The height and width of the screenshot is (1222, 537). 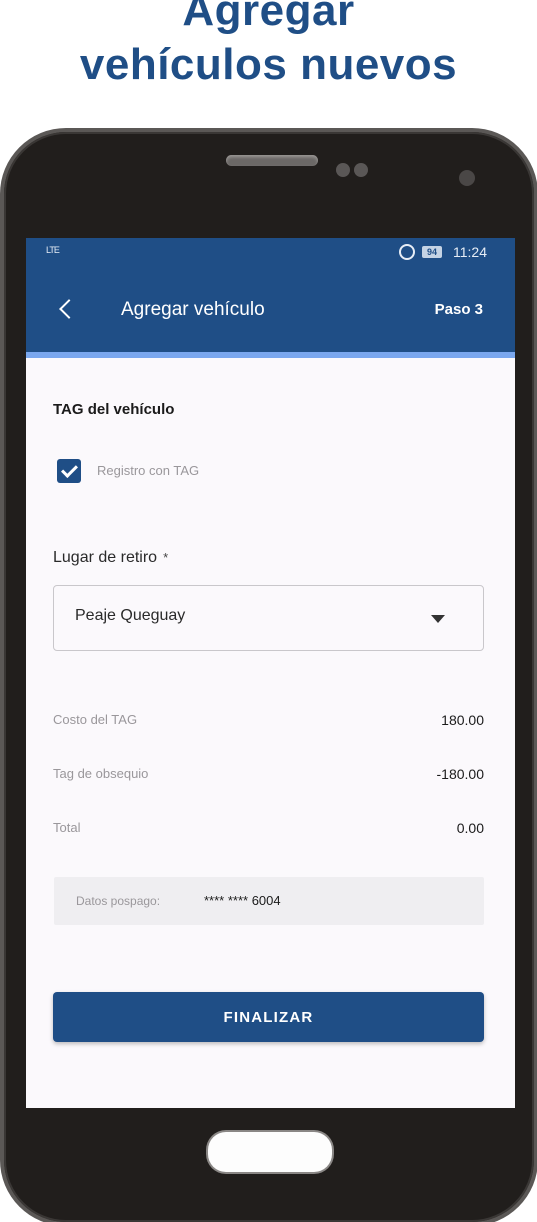 What do you see at coordinates (268, 1017) in the screenshot?
I see `finish-button: FINALIZAR` at bounding box center [268, 1017].